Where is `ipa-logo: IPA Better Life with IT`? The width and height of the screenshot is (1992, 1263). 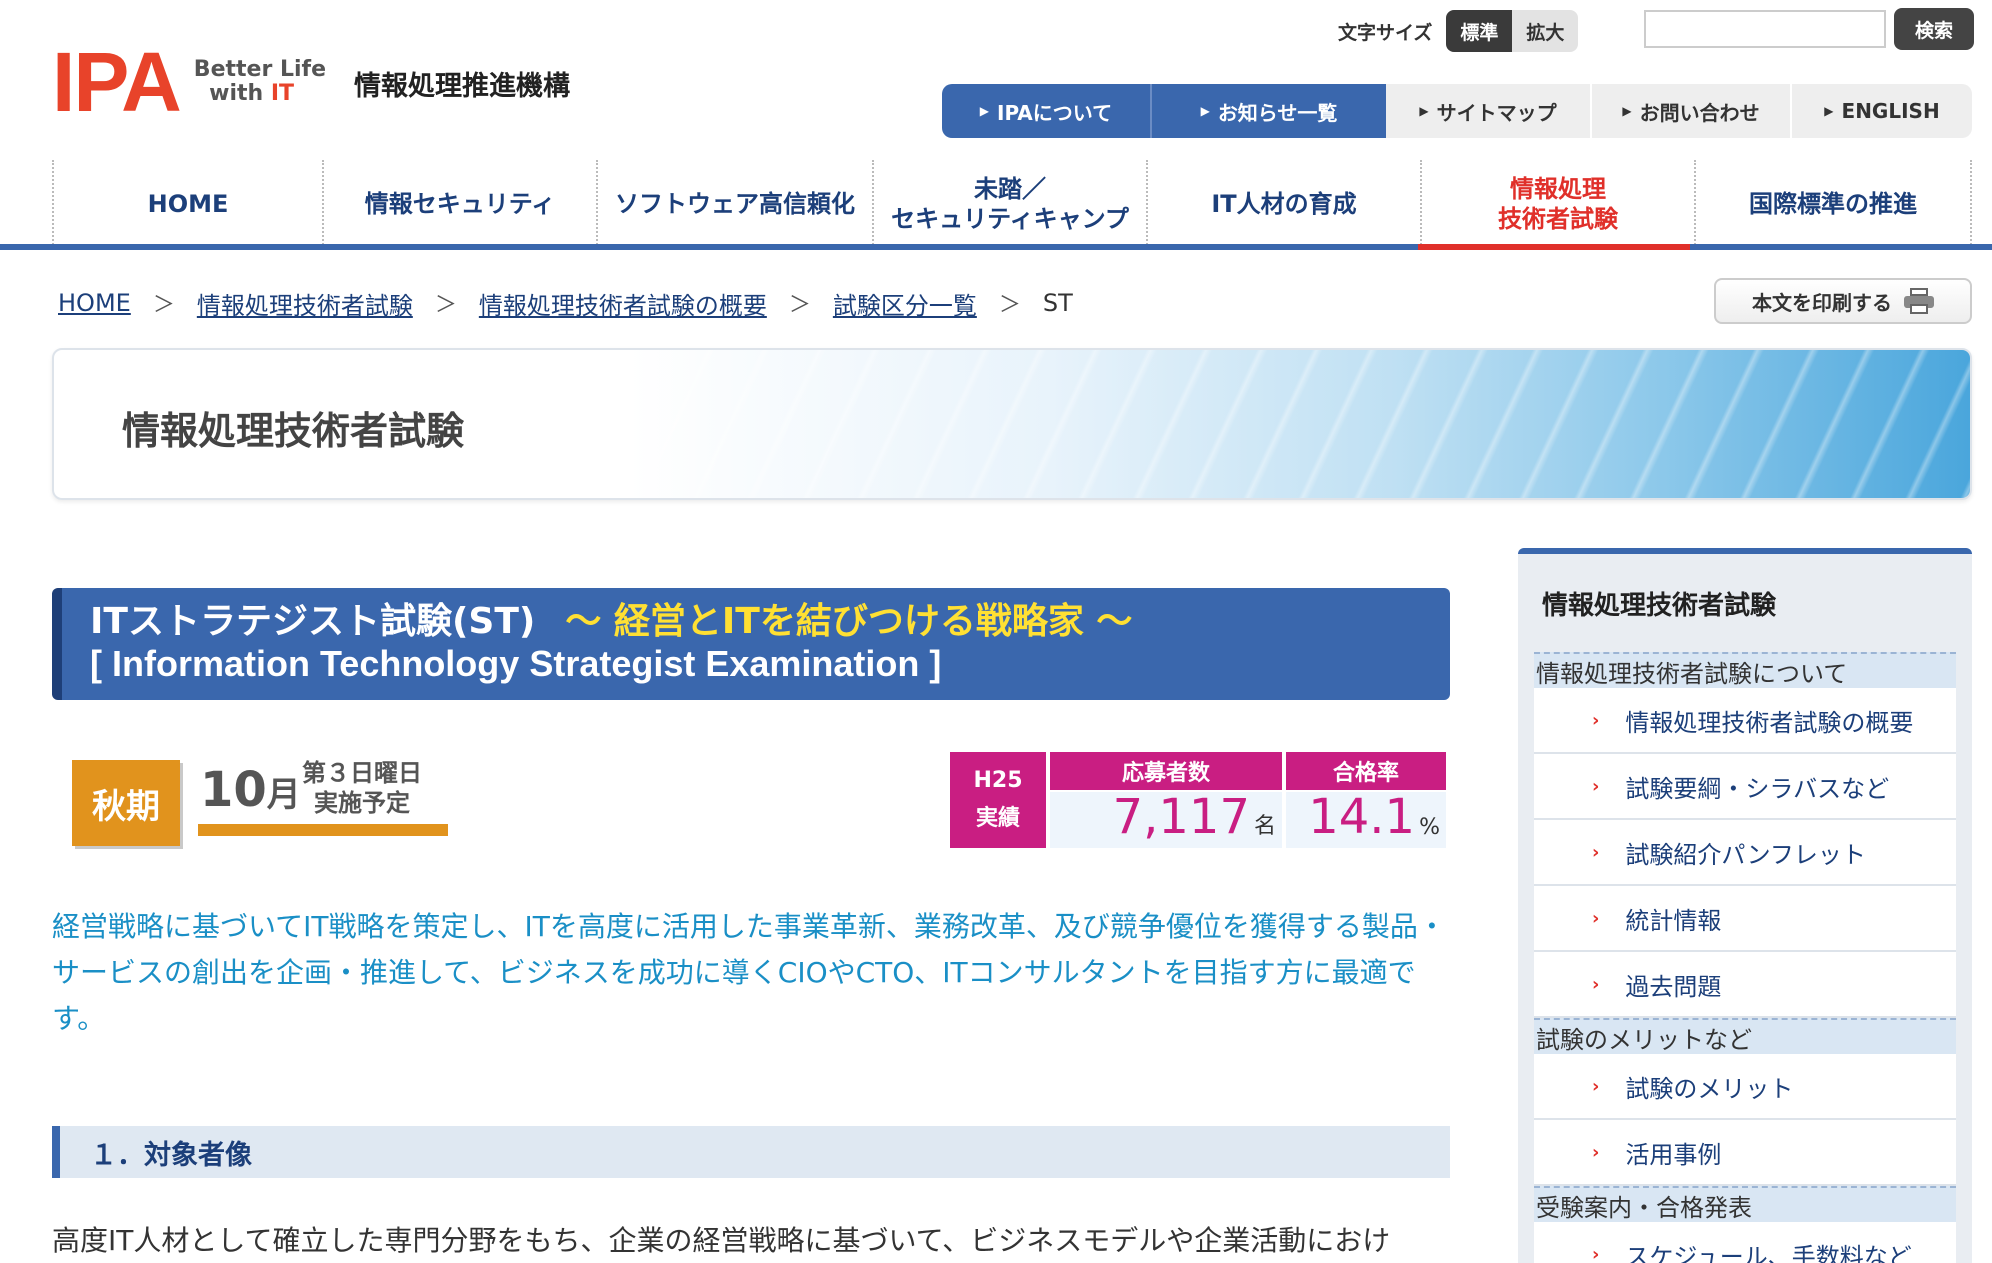 ipa-logo: IPA Better Life with IT is located at coordinates (189, 82).